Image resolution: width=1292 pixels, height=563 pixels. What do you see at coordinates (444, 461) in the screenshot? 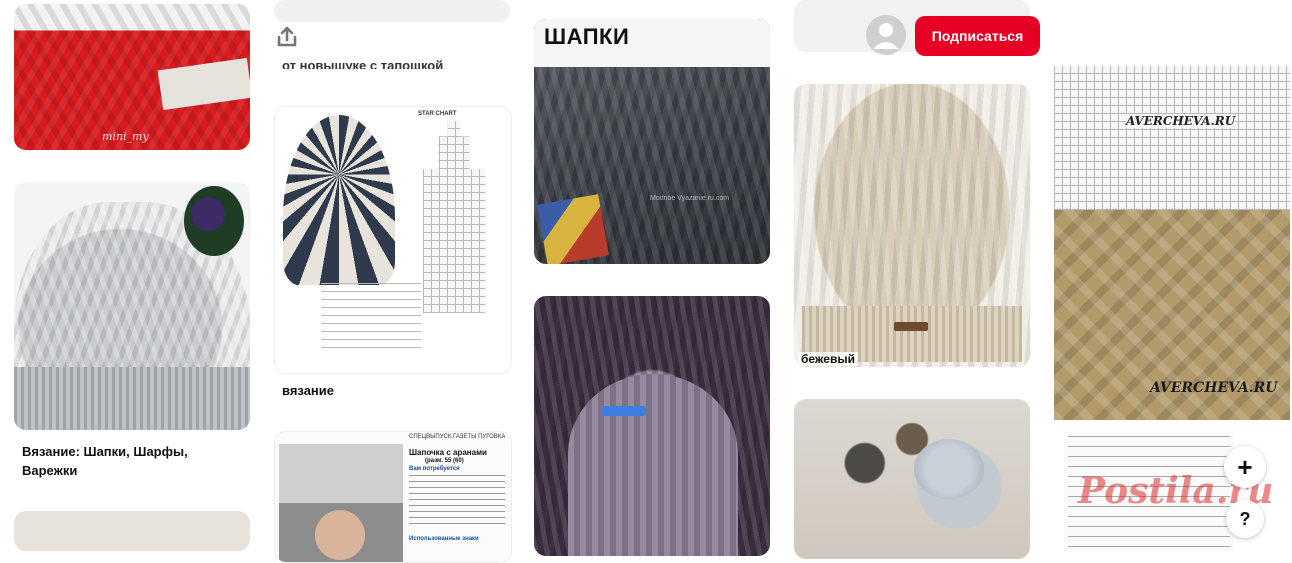
I see `book-size: (разм. 55 (60)` at bounding box center [444, 461].